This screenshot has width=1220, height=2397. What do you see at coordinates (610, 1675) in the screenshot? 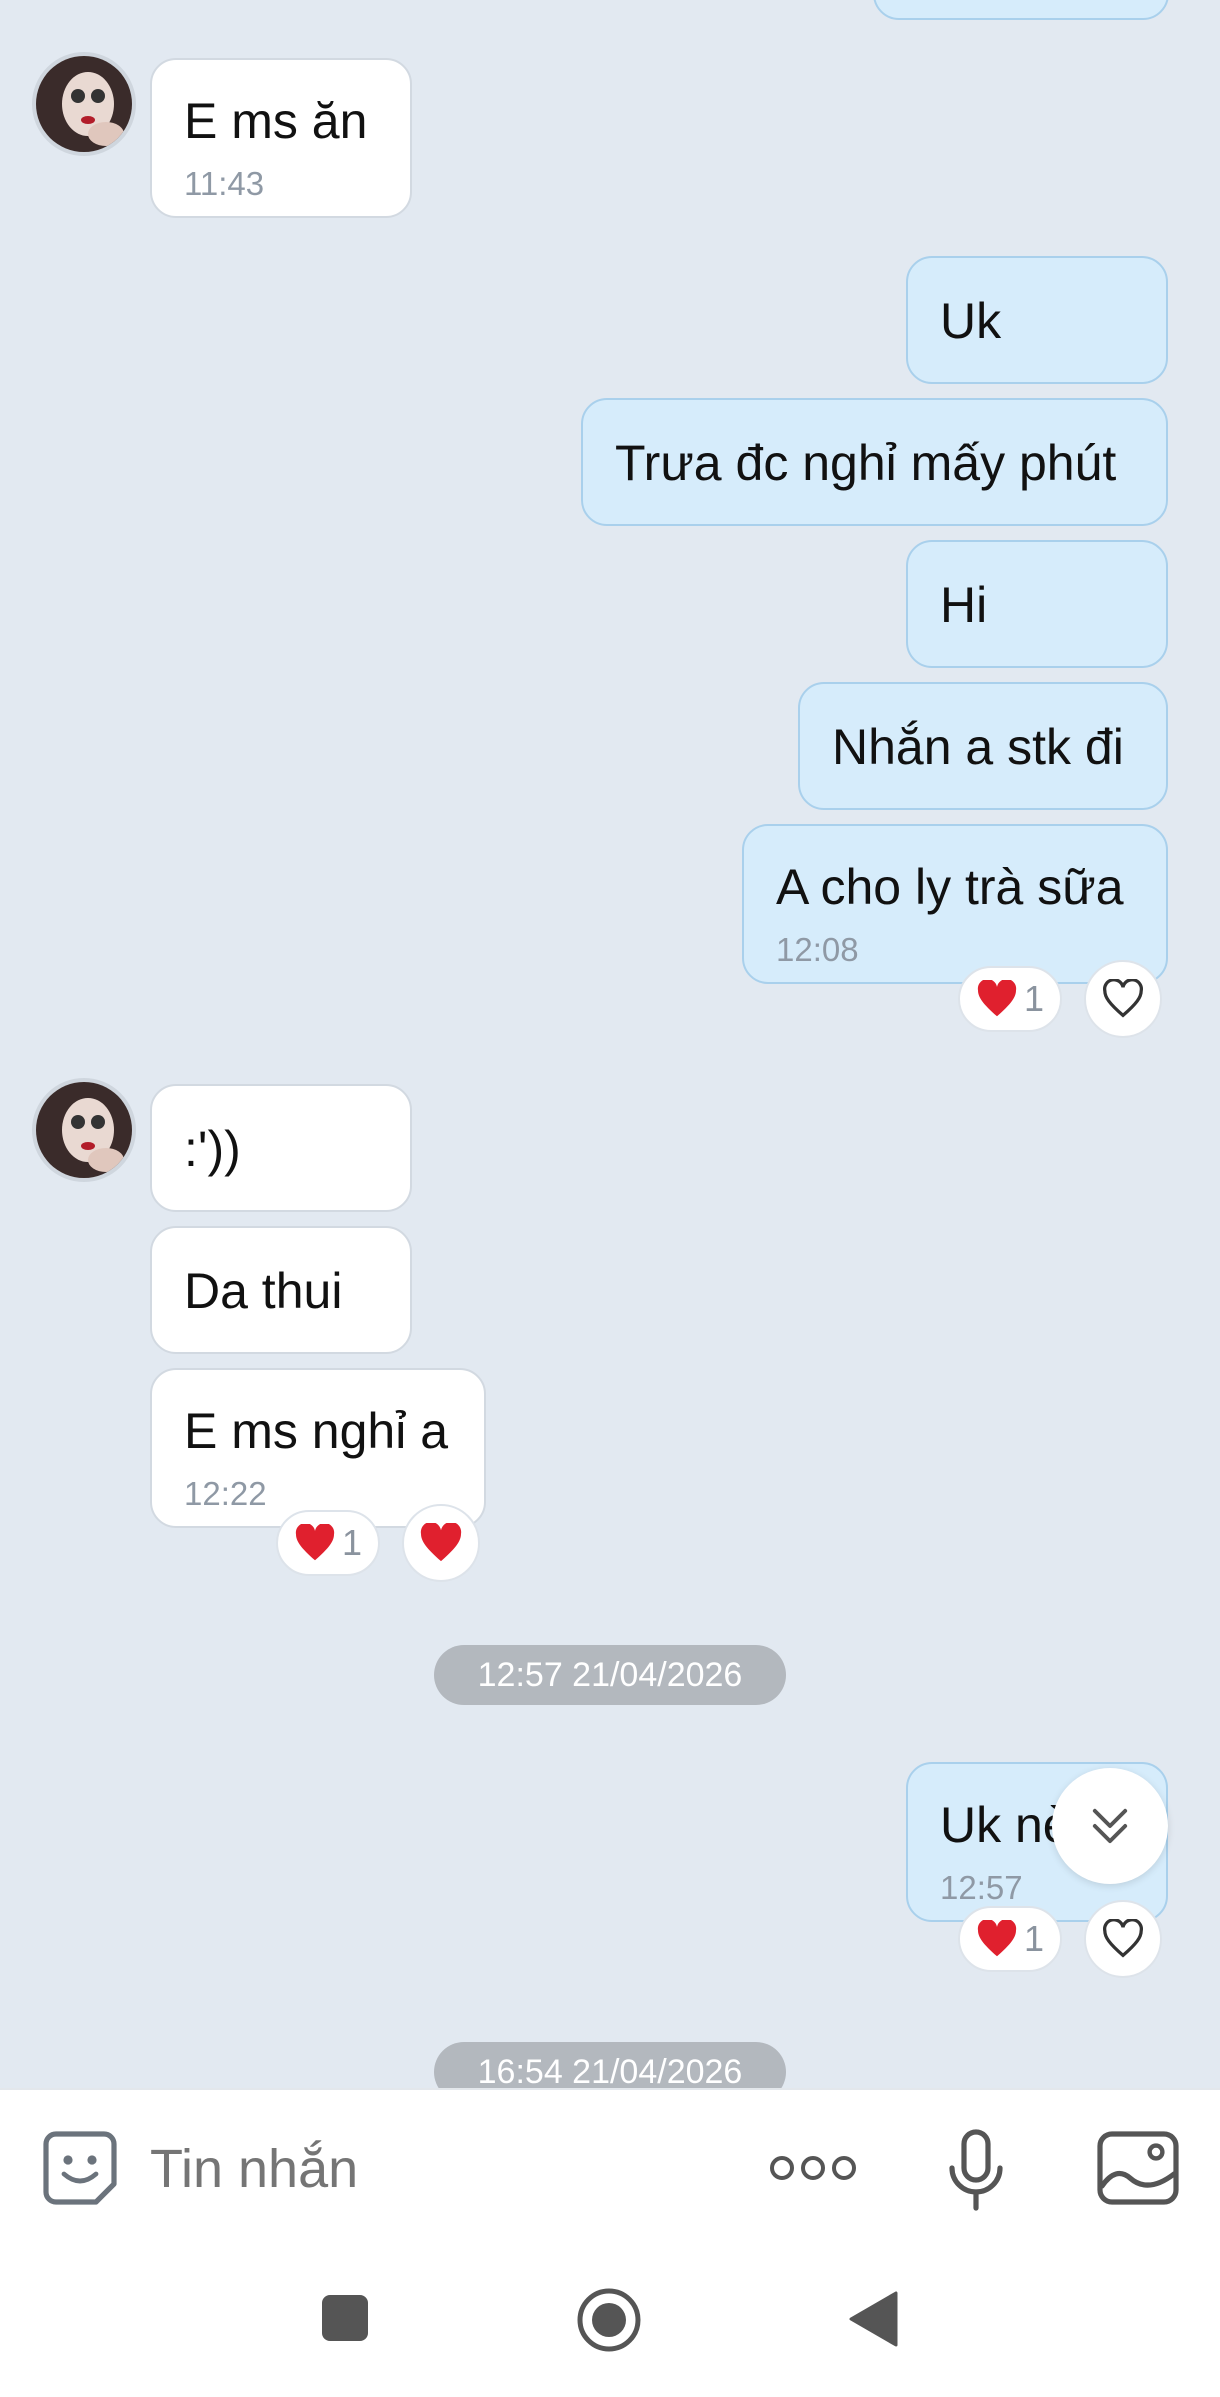
I see `date-separator: 12:57 21/04/2026` at bounding box center [610, 1675].